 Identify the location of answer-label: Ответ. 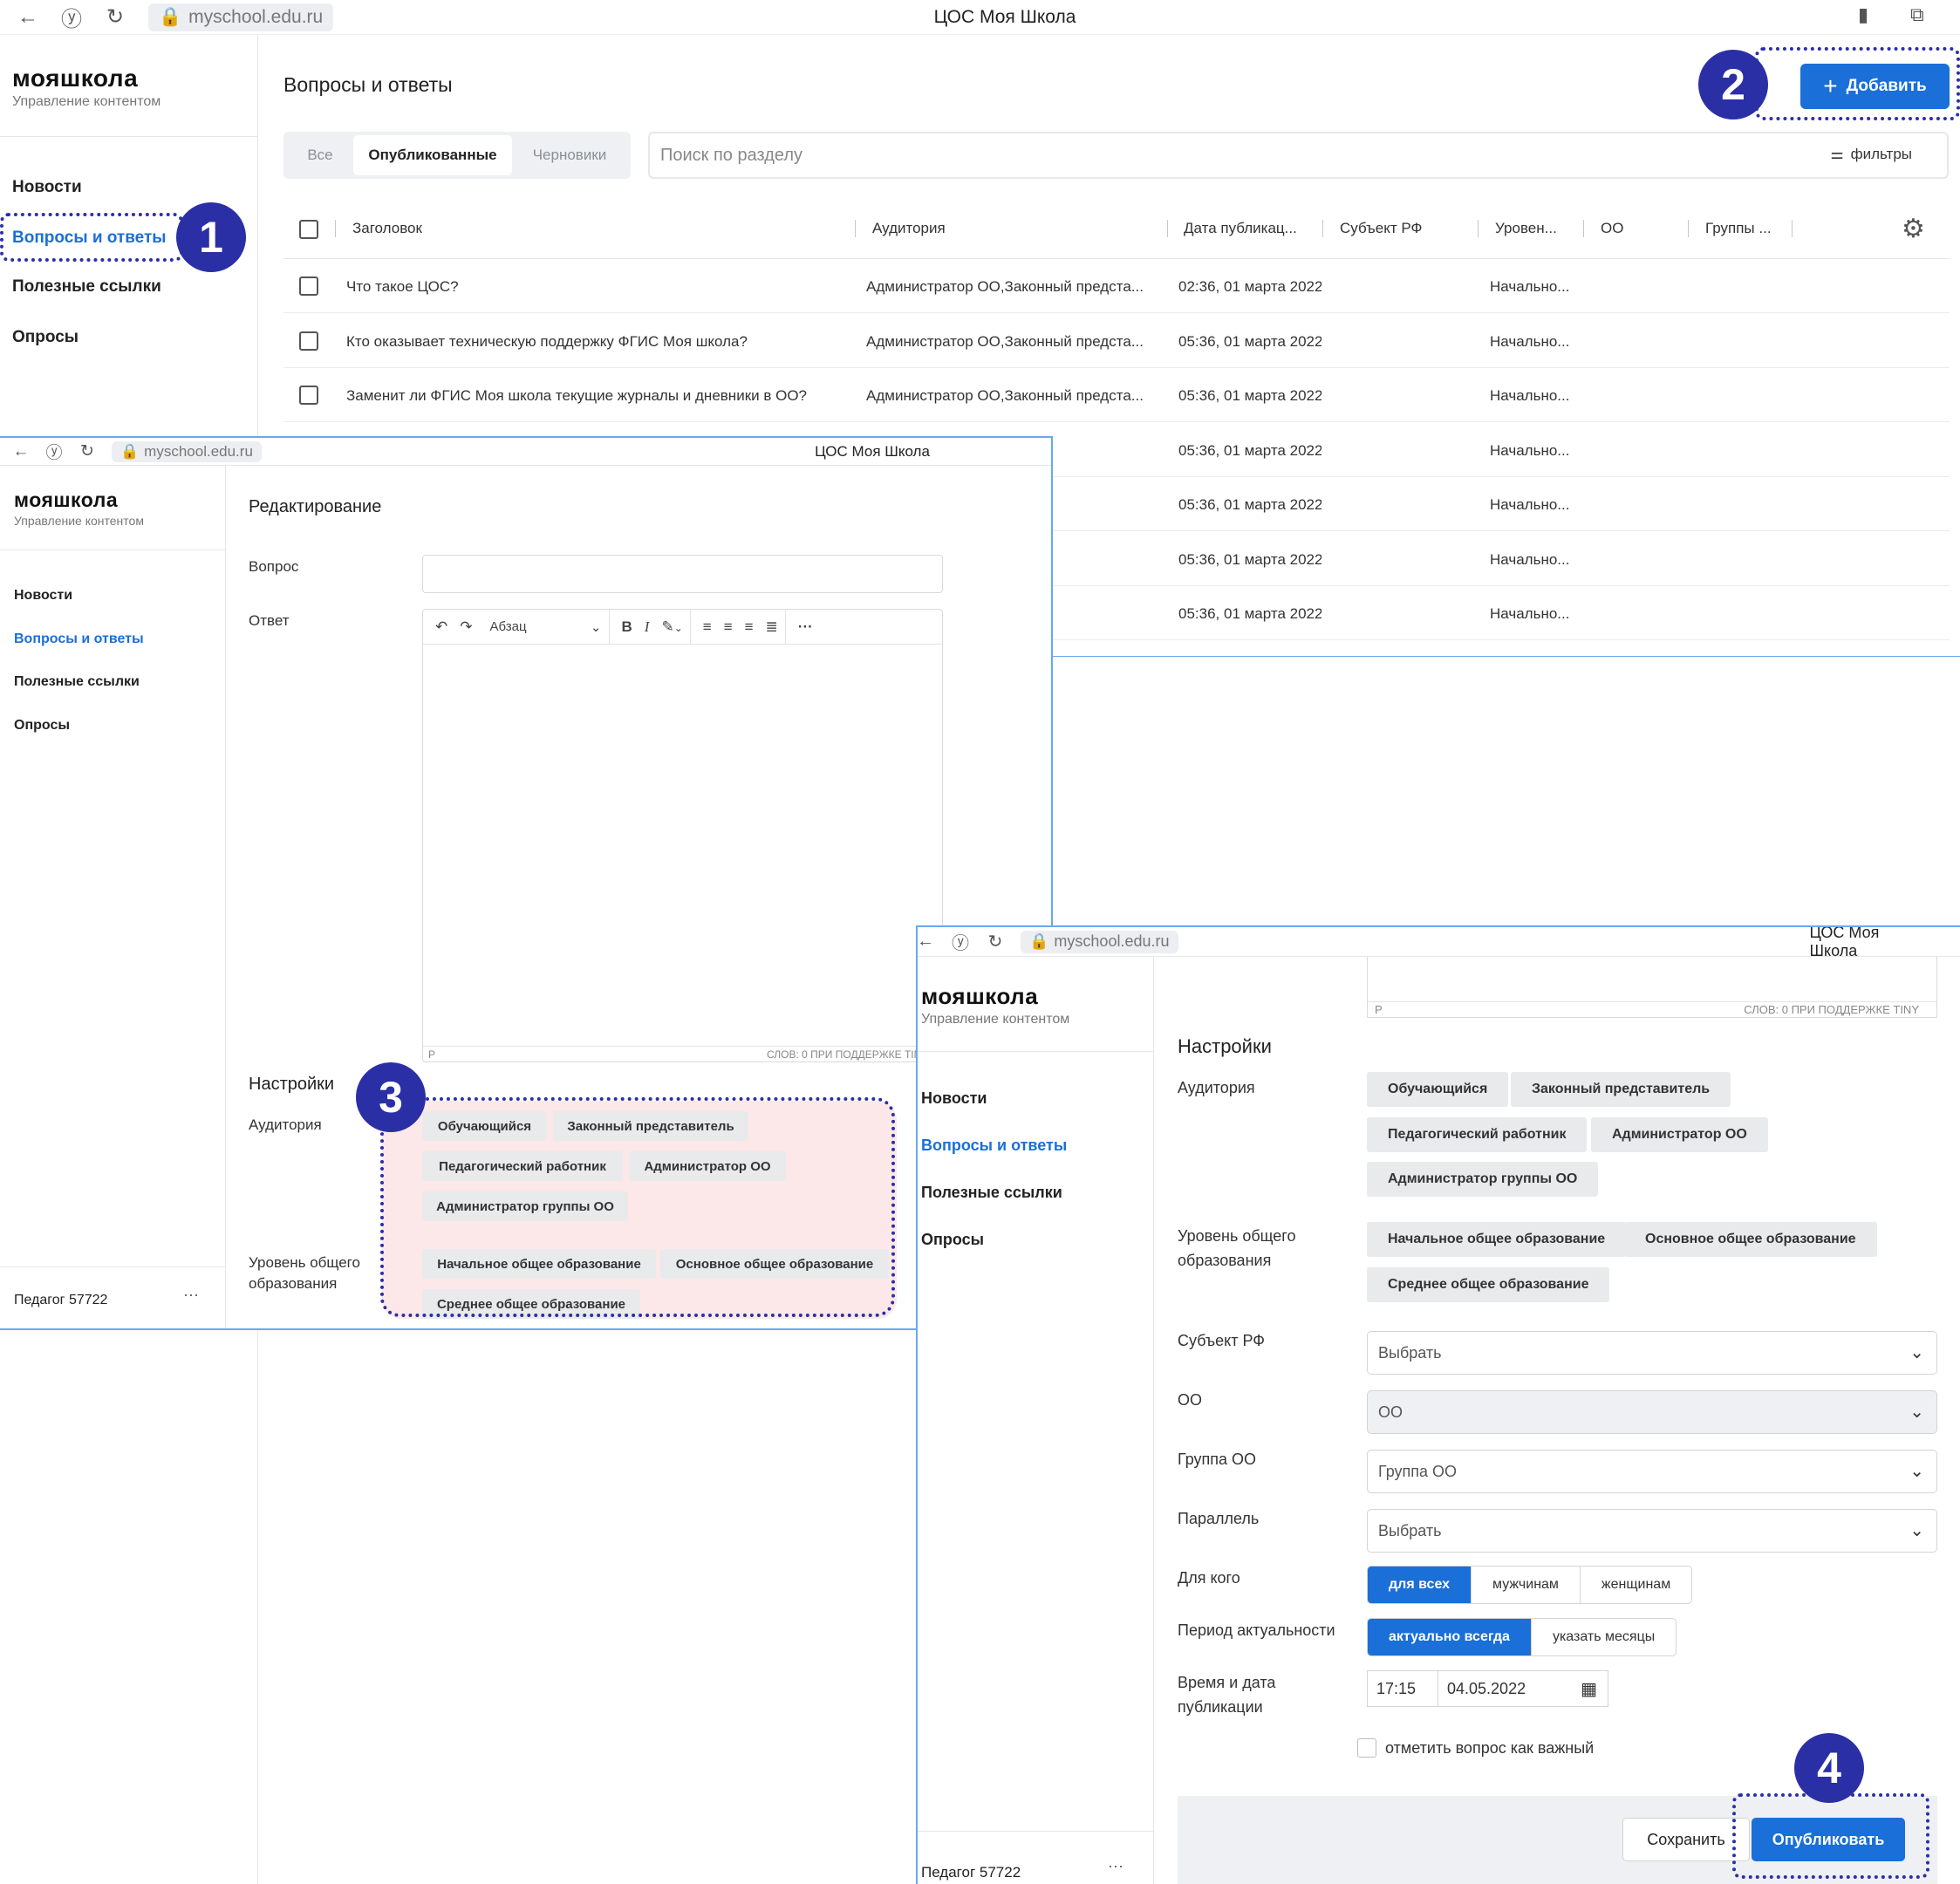
(269, 620).